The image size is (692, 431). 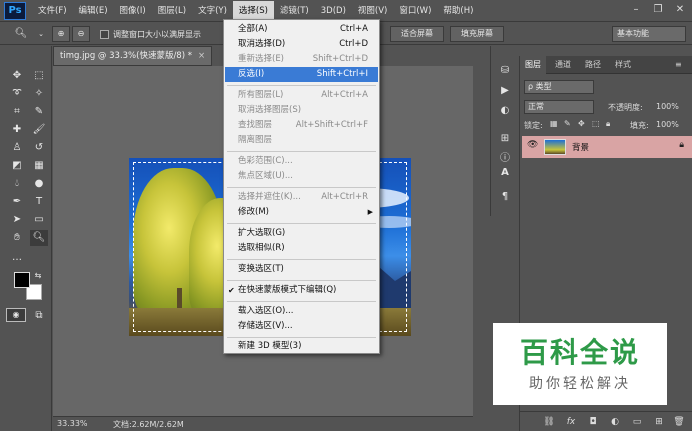 What do you see at coordinates (549, 422) in the screenshot?
I see `link-layers-icon: ⛓︎` at bounding box center [549, 422].